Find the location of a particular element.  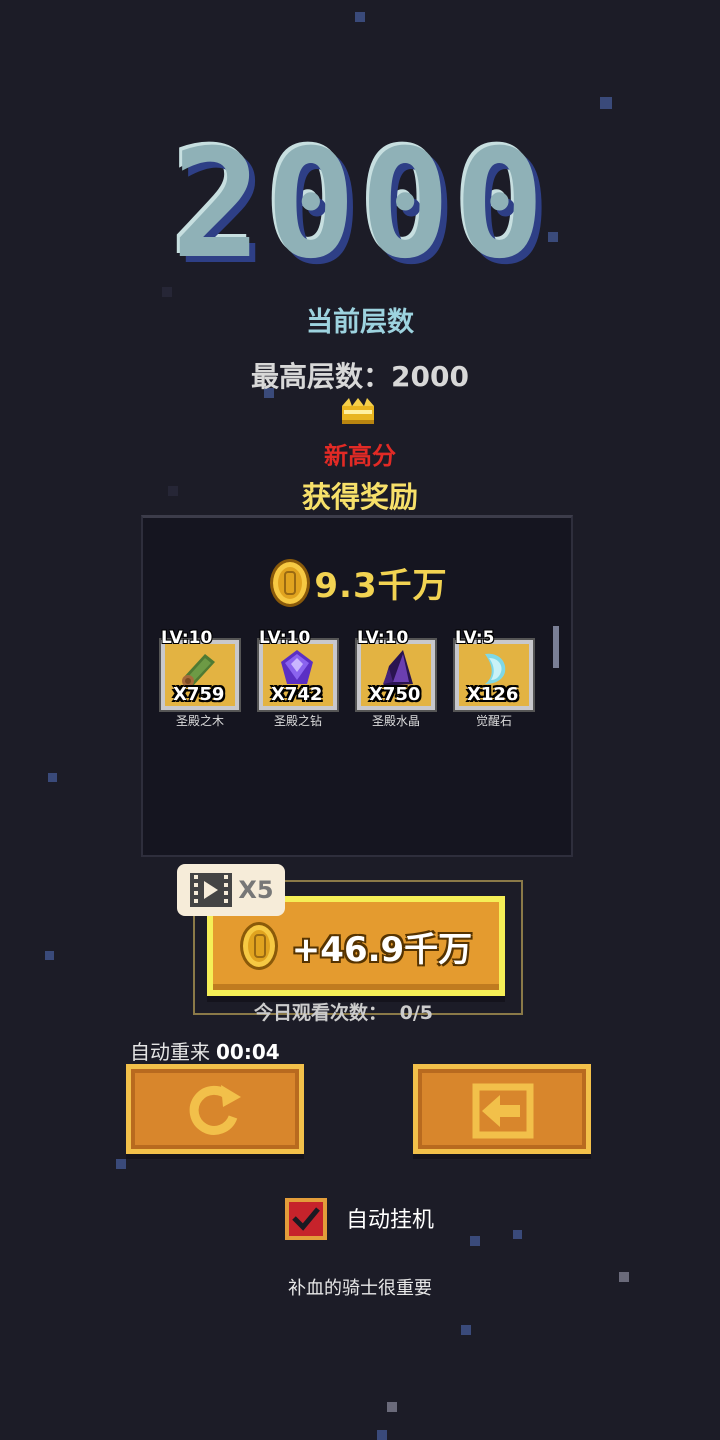

item-name: 圣殿之木 is located at coordinates (199, 721).